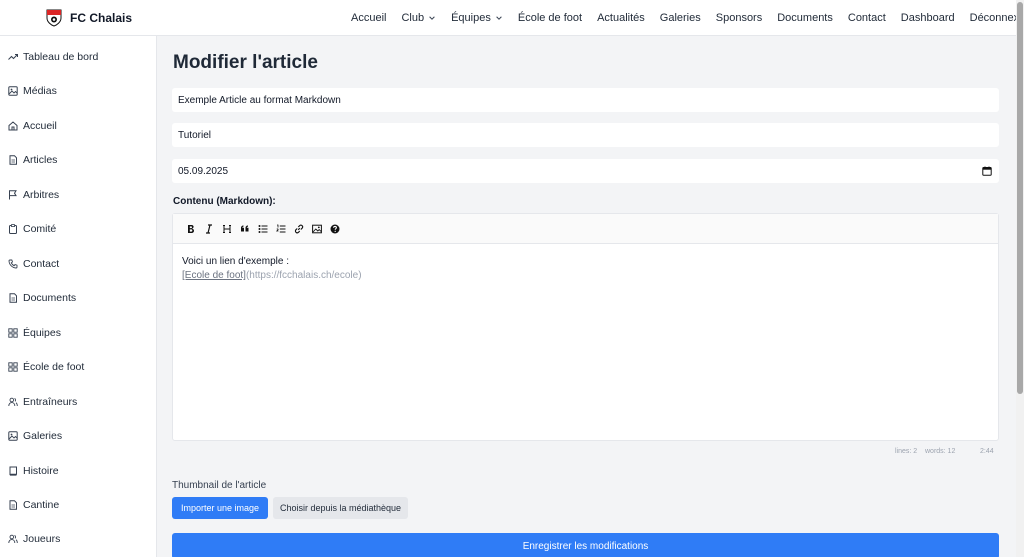 This screenshot has height=557, width=1024. I want to click on editor-status-words: words: 12, so click(940, 451).